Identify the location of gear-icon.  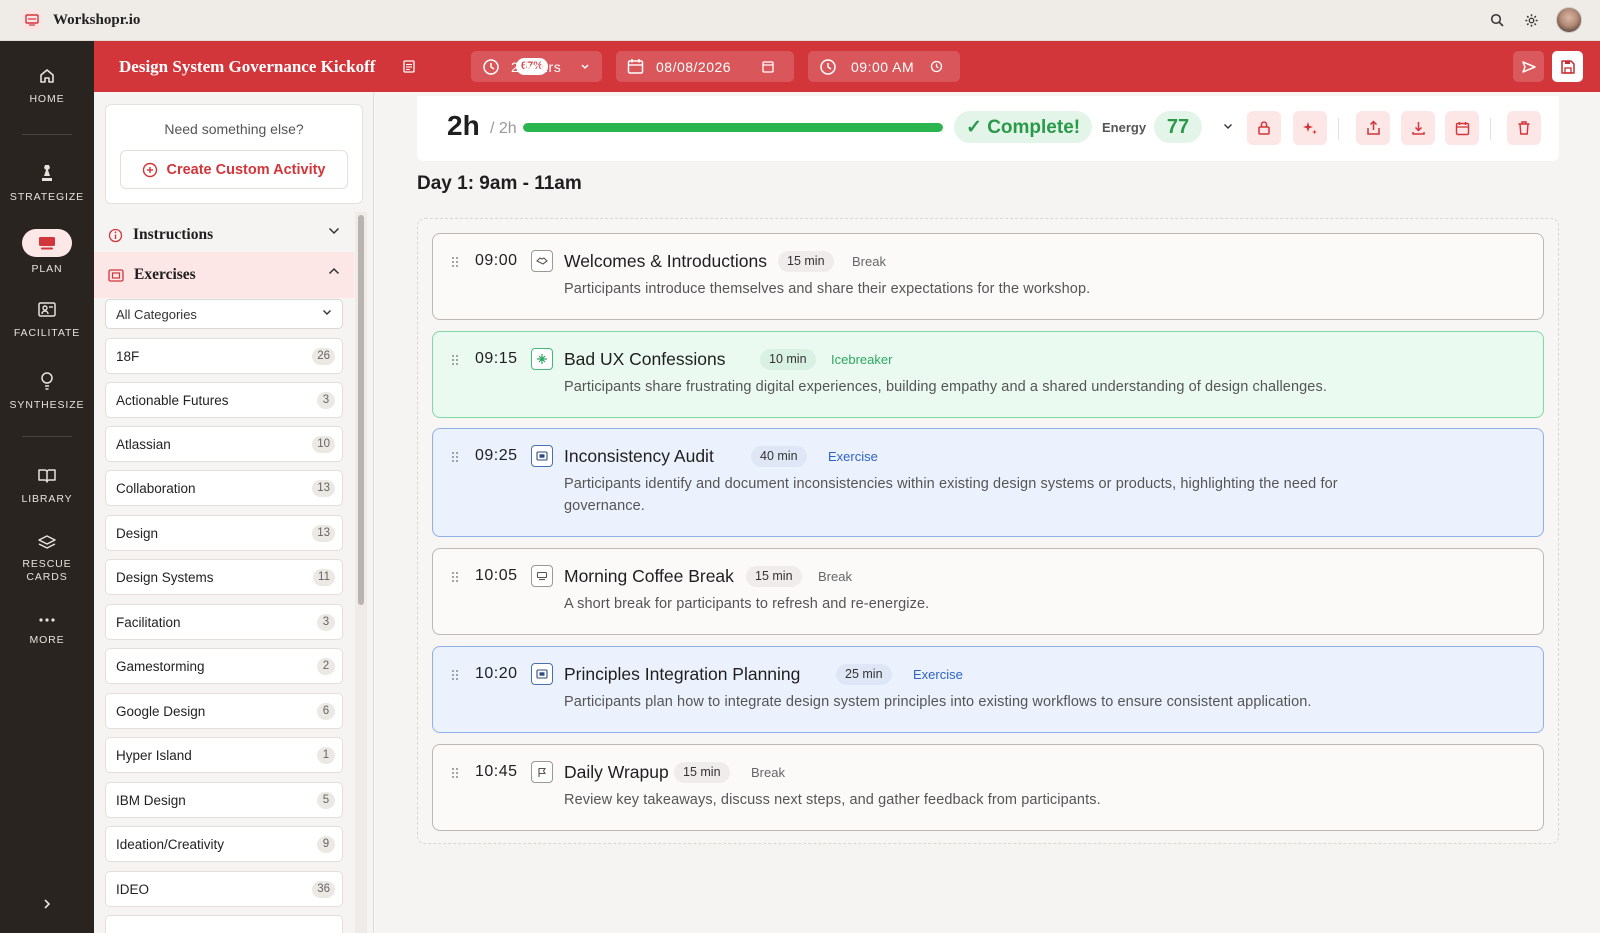
(1531, 20).